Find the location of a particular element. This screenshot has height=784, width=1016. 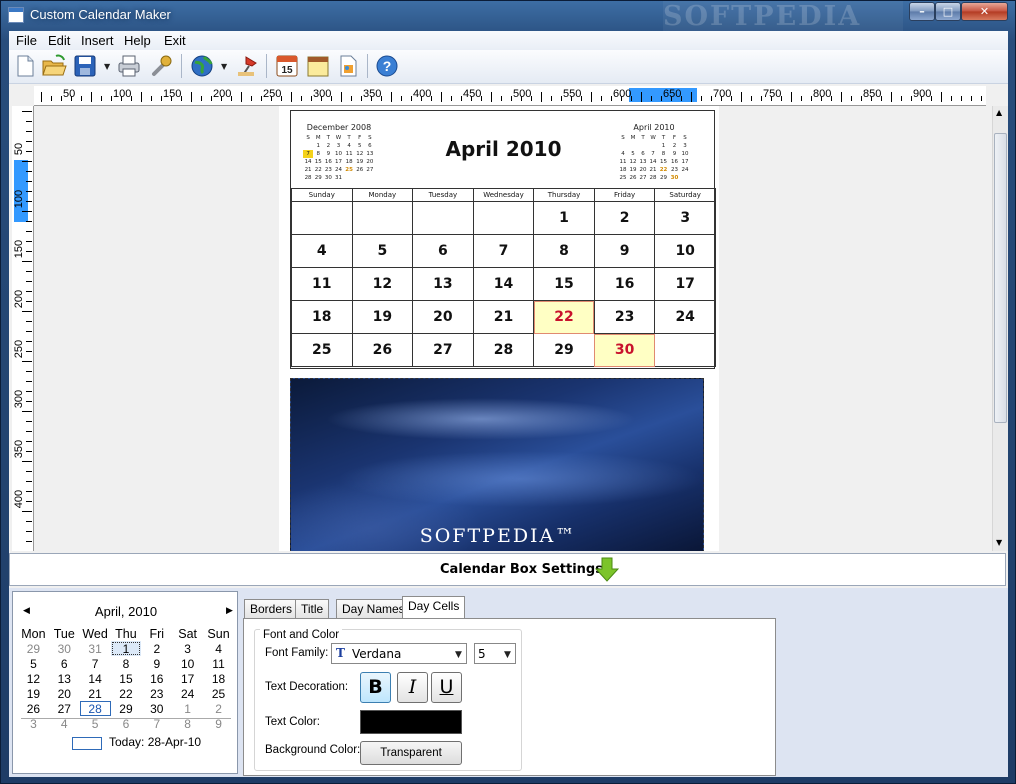

day-cell: 24 is located at coordinates (685, 317).